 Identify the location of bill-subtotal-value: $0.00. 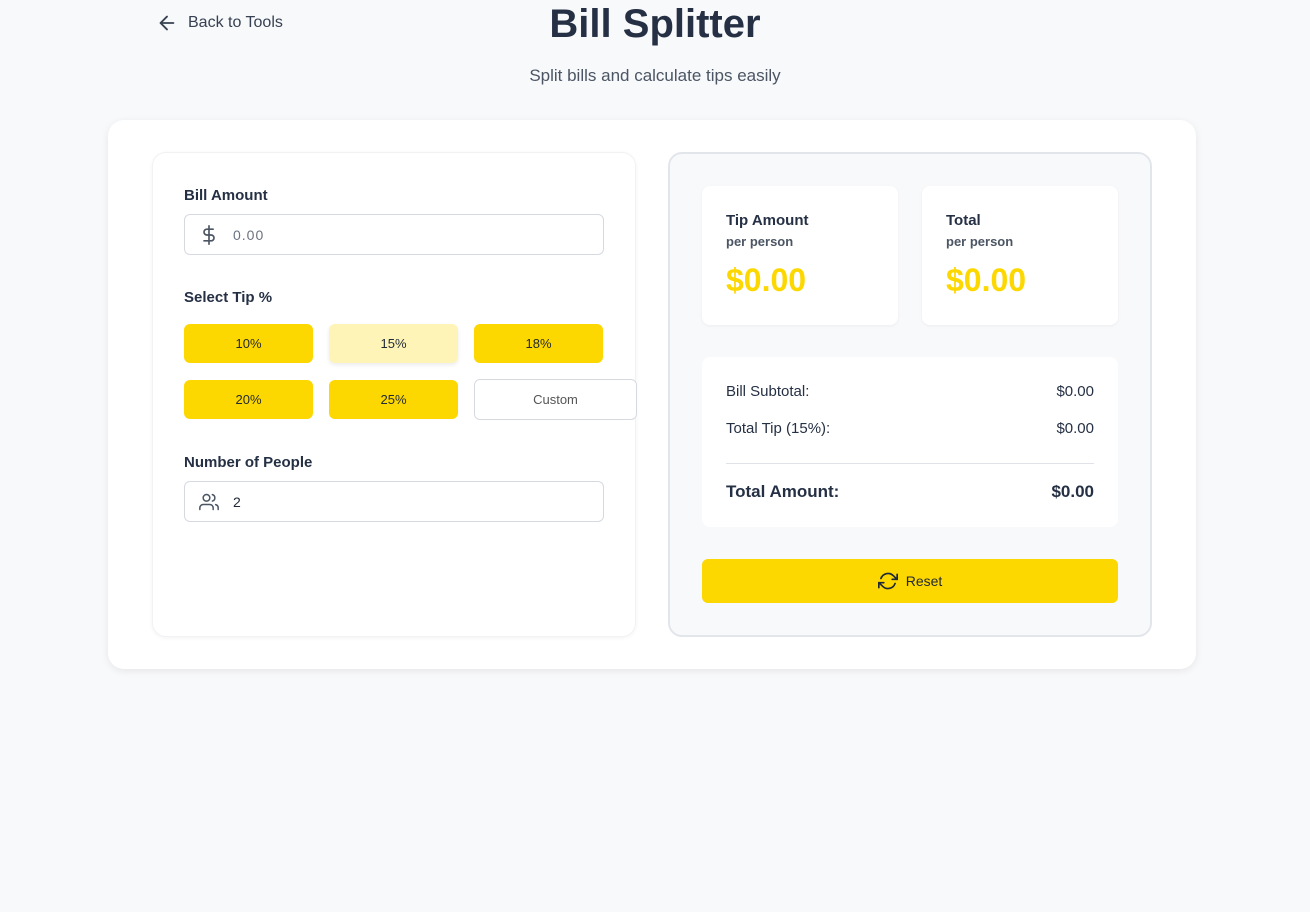
(1075, 391).